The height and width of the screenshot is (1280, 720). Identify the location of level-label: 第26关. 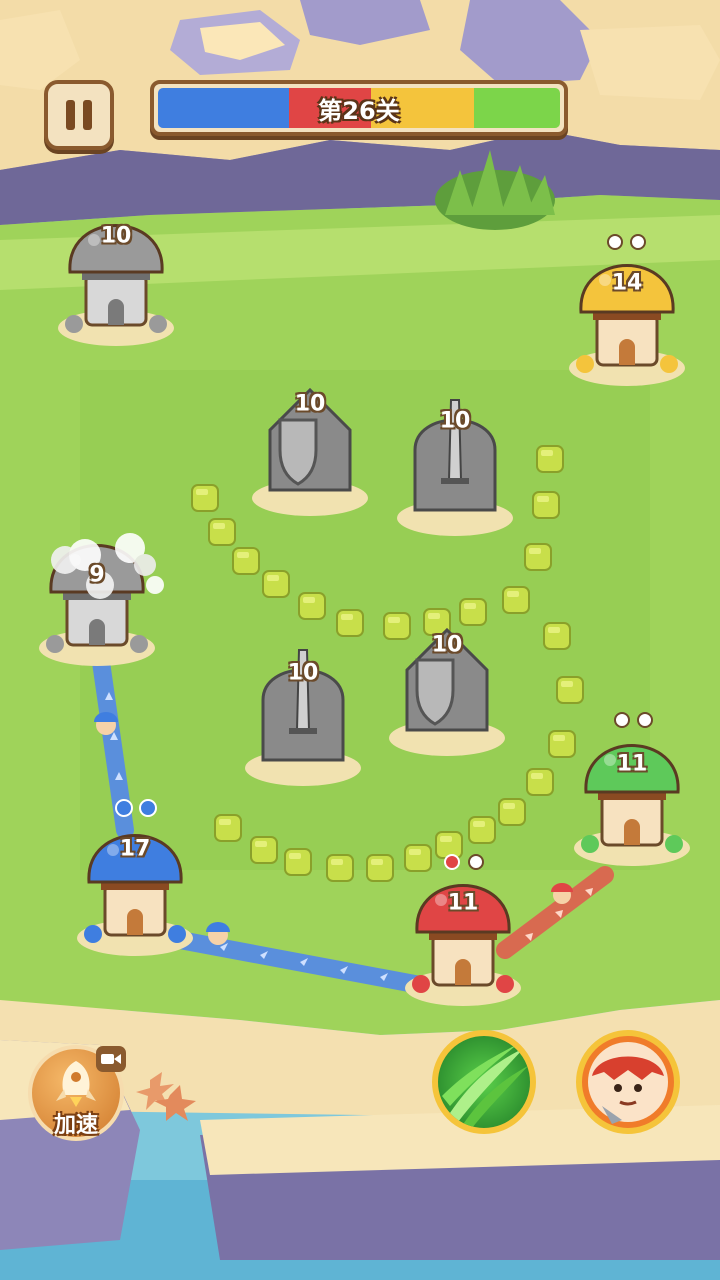
(359, 110).